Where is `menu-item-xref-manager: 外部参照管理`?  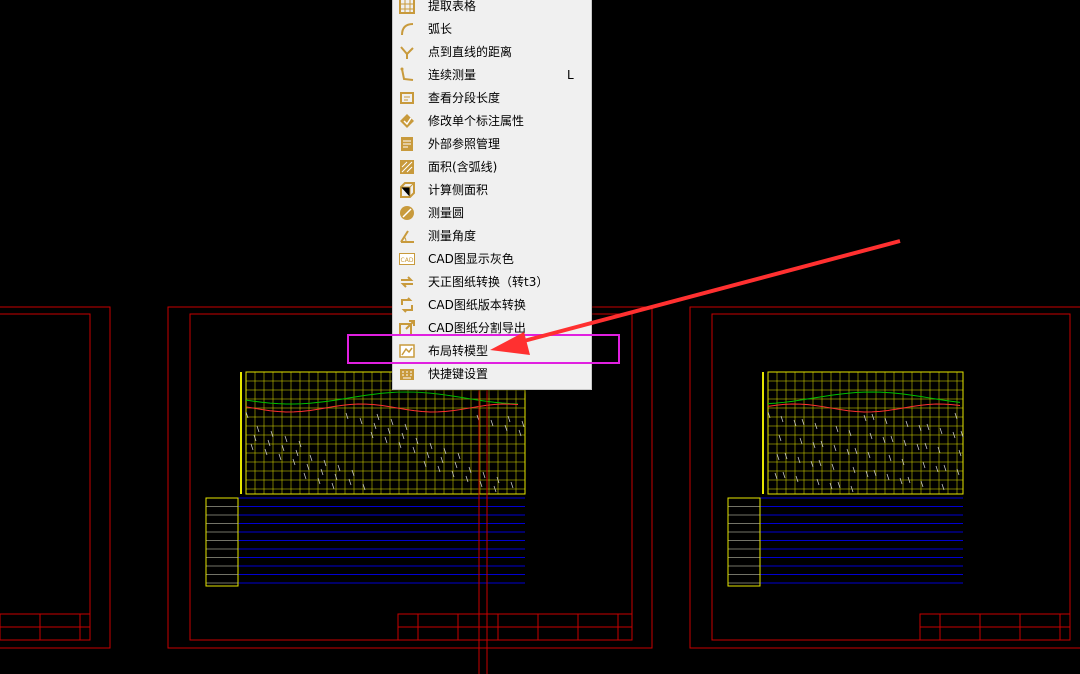 menu-item-xref-manager: 外部参照管理 is located at coordinates (492, 144).